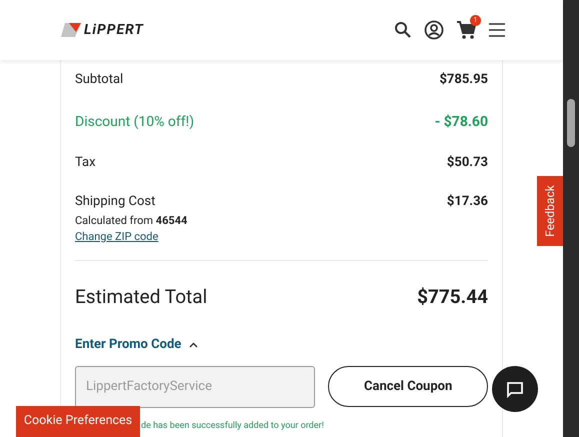  Describe the element at coordinates (571, 123) in the screenshot. I see `scrollbar-thumb` at that location.